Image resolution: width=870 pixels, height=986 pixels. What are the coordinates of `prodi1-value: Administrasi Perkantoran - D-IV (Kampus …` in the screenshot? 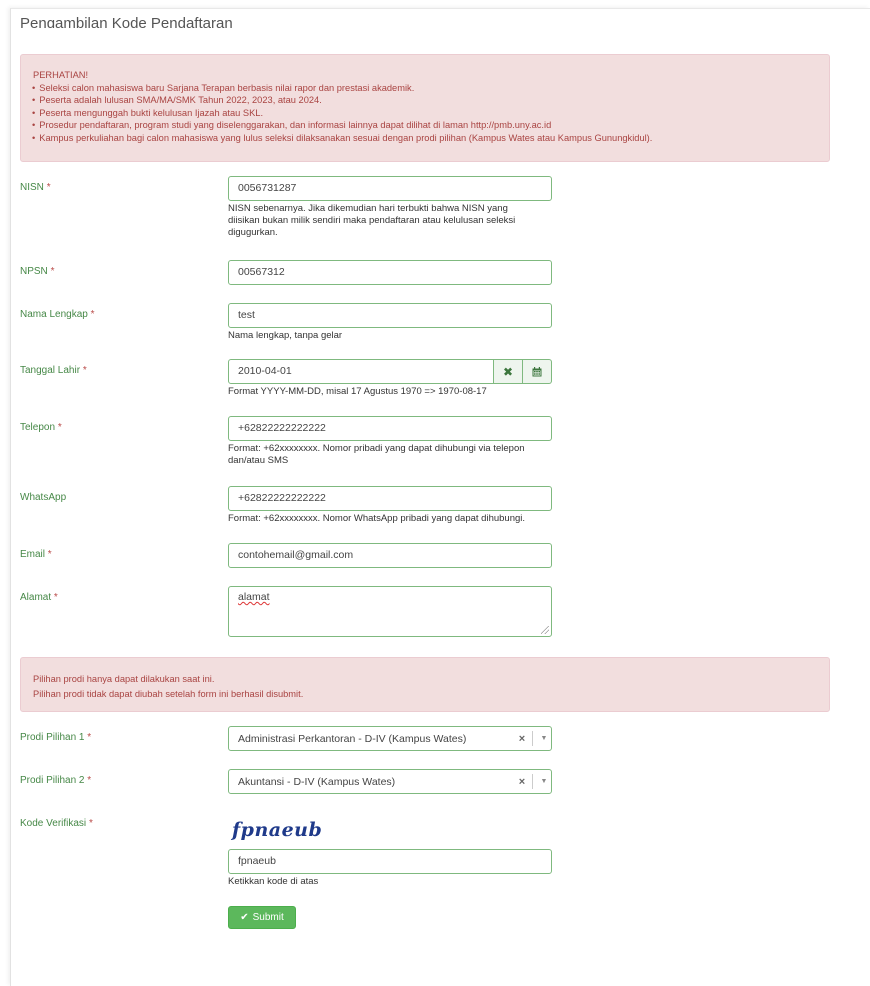 It's located at (352, 738).